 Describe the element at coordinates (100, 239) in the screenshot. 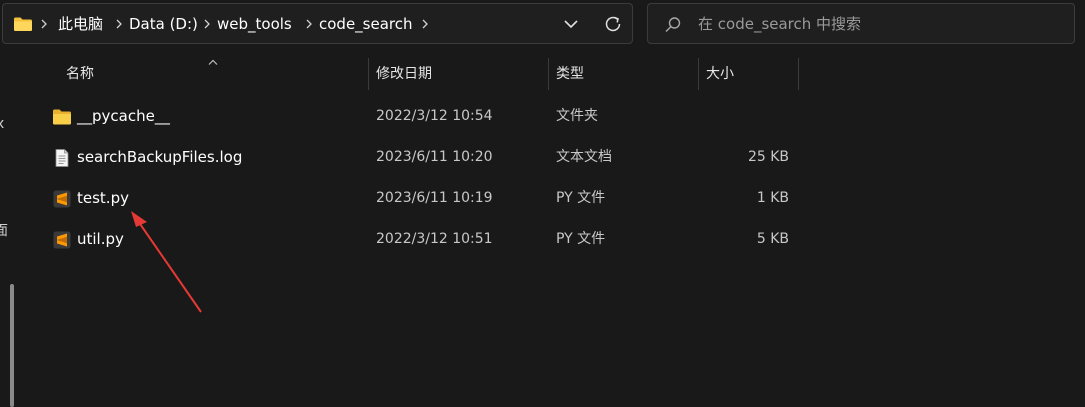

I see `file-name: util.py` at that location.